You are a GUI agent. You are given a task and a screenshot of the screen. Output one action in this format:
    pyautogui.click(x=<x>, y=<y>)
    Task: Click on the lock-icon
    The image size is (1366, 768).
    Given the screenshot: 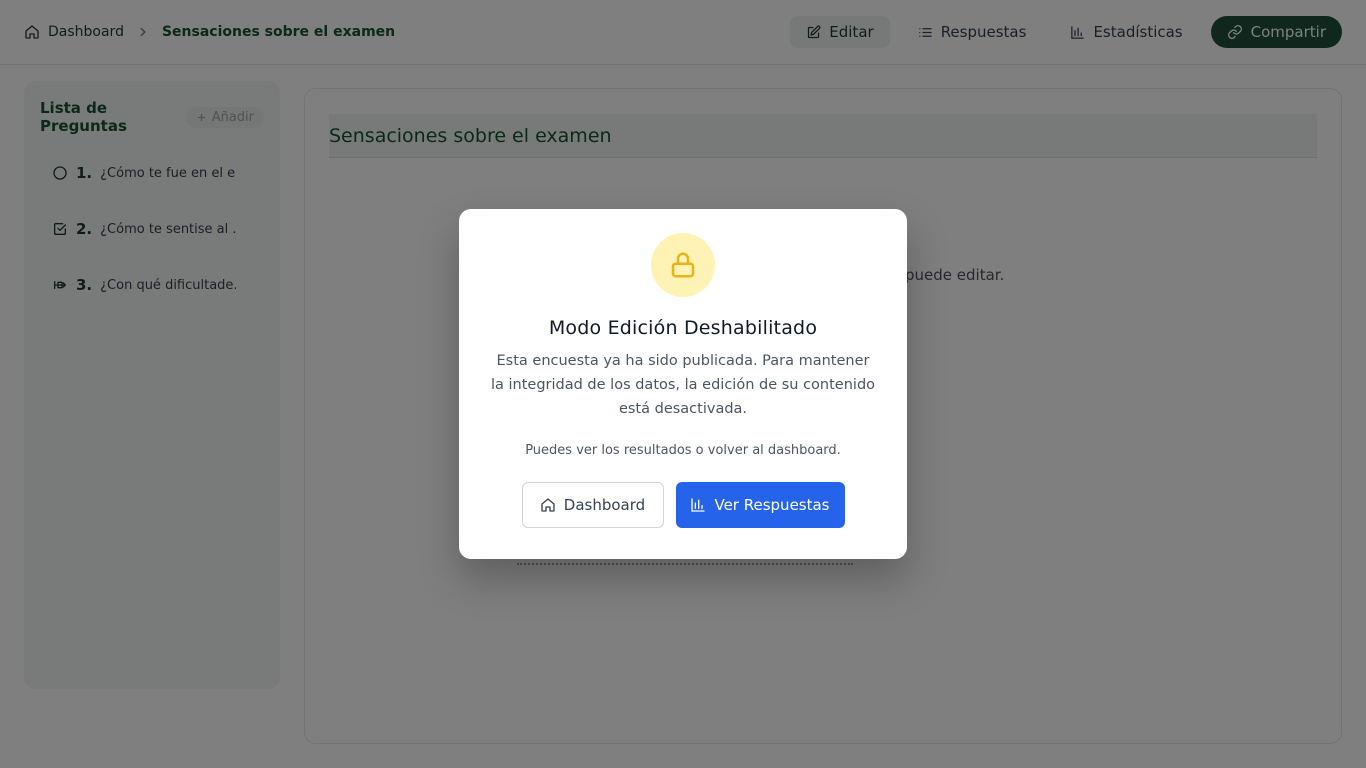 What is the action you would take?
    pyautogui.click(x=683, y=265)
    